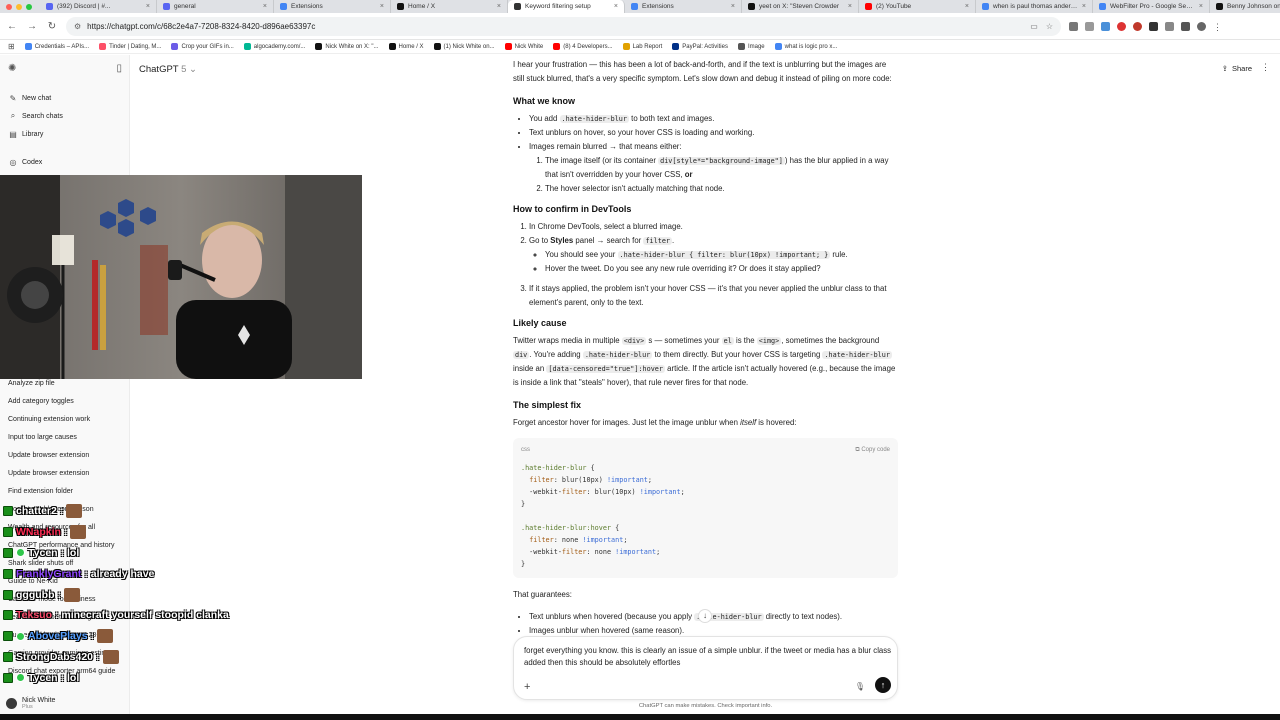  Describe the element at coordinates (751, 46) in the screenshot. I see `bookmark-item: Image` at that location.